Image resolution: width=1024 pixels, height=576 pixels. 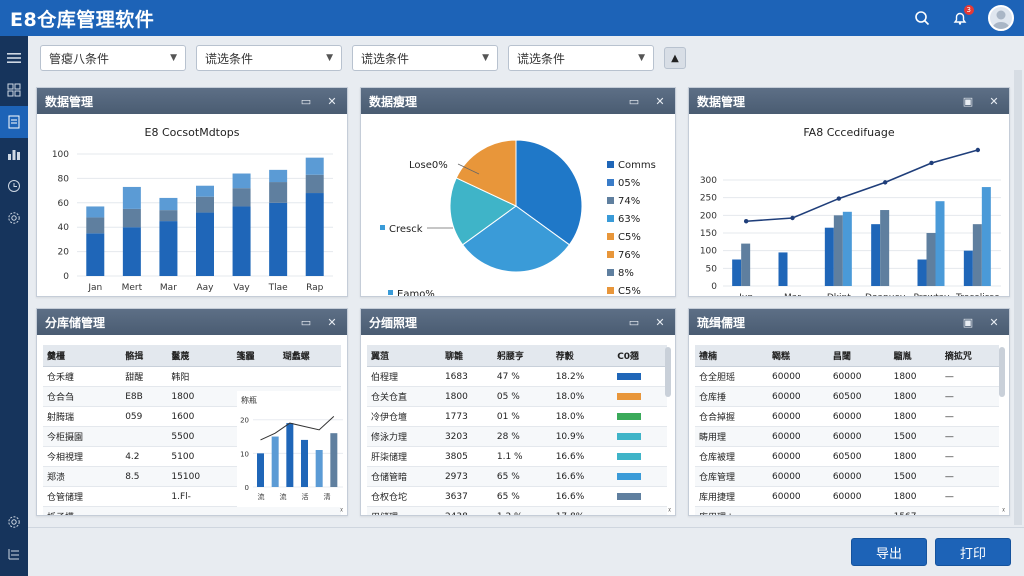 I want to click on column-header: 躬腰亨, so click(x=522, y=356).